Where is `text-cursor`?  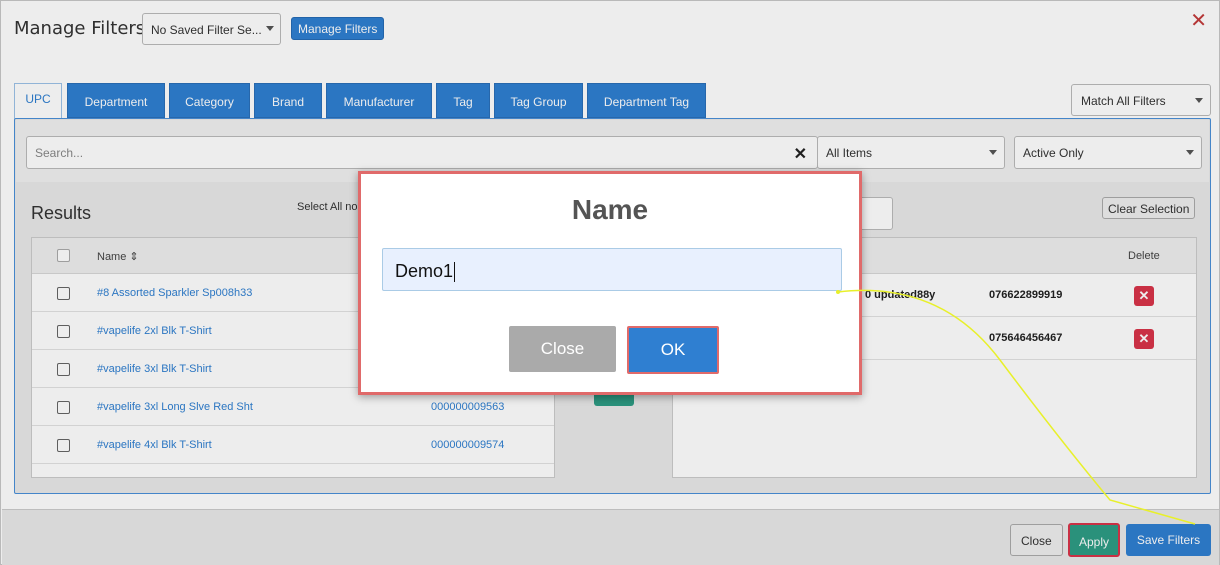
text-cursor is located at coordinates (455, 272).